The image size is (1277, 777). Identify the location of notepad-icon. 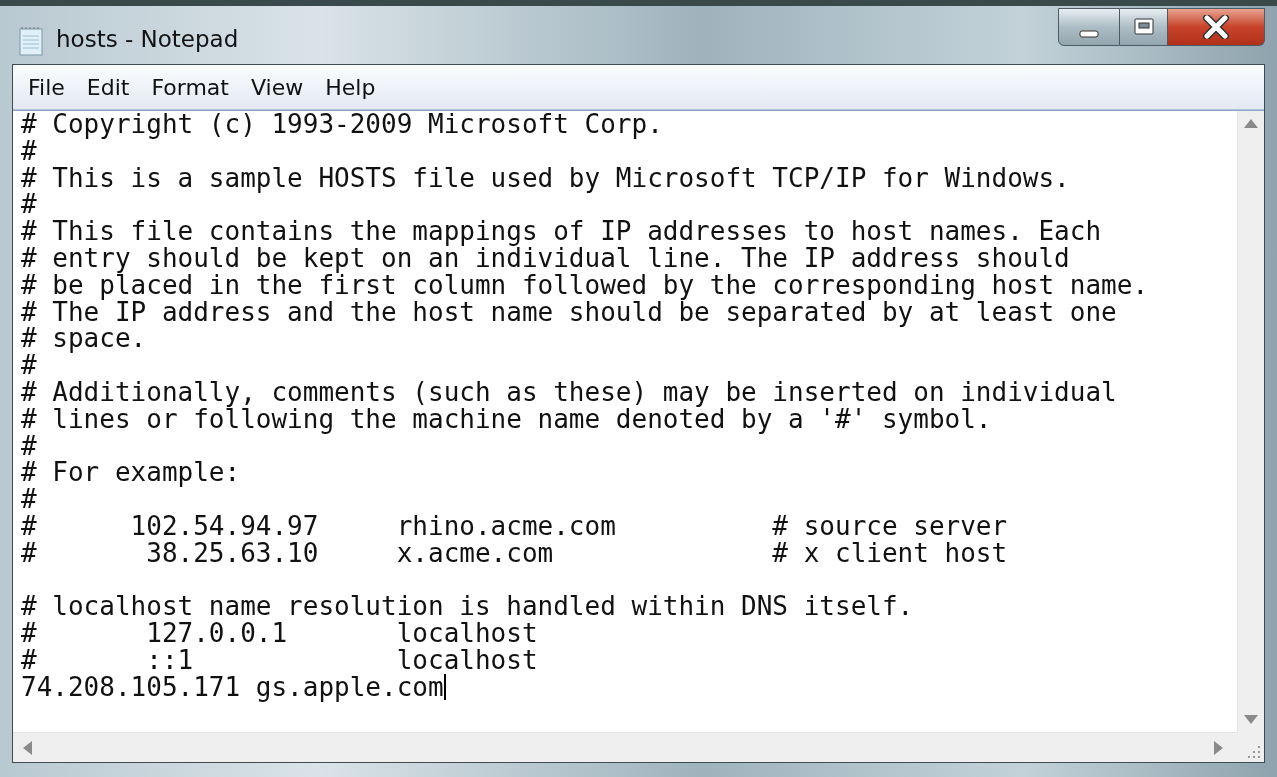
(32, 41).